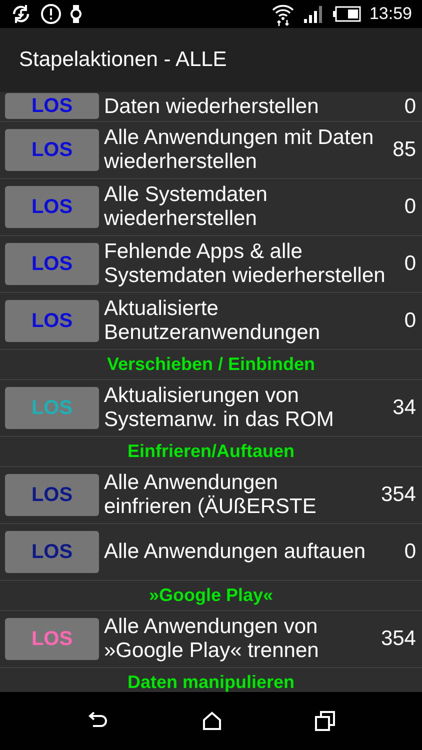 The width and height of the screenshot is (422, 750). I want to click on action-label: Fehlende Apps & alle Systemdaten wiederherstellen, so click(245, 264).